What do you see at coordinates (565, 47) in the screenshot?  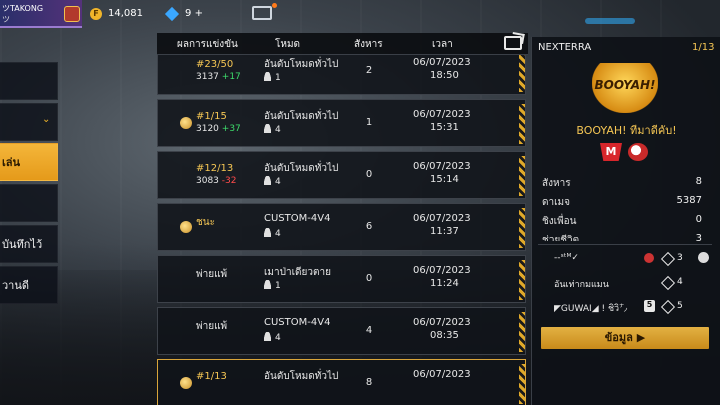 I see `team-name: NEXTERRA` at bounding box center [565, 47].